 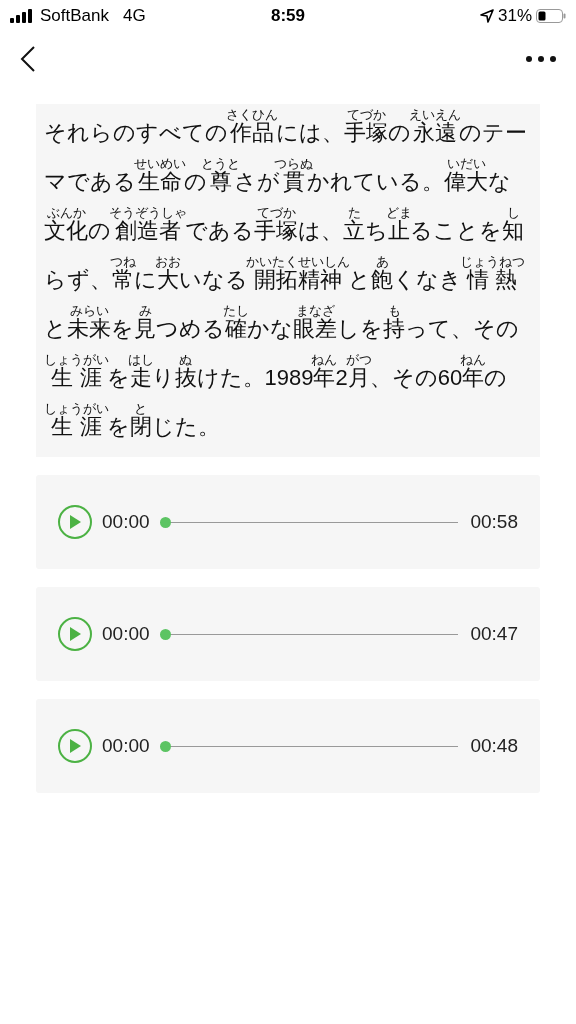 I want to click on signal-icon, so click(x=22, y=16).